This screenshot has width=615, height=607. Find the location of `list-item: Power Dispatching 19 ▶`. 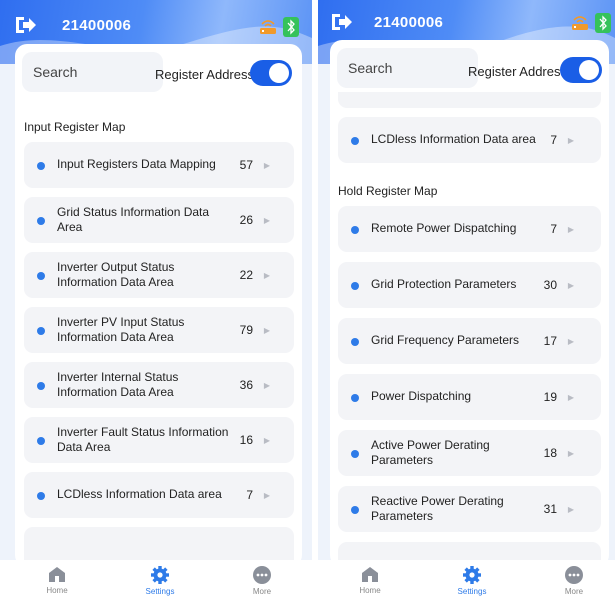

list-item: Power Dispatching 19 ▶ is located at coordinates (469, 397).